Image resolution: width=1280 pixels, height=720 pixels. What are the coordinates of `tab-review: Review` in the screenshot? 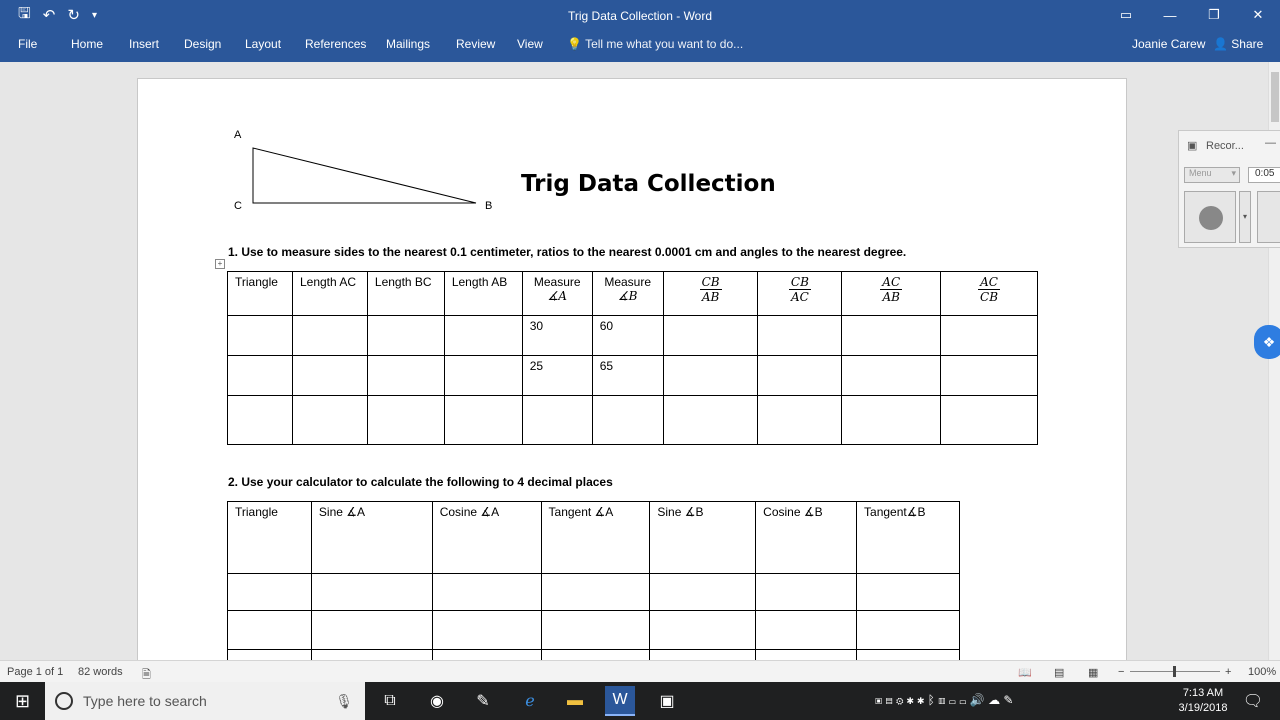 It's located at (475, 44).